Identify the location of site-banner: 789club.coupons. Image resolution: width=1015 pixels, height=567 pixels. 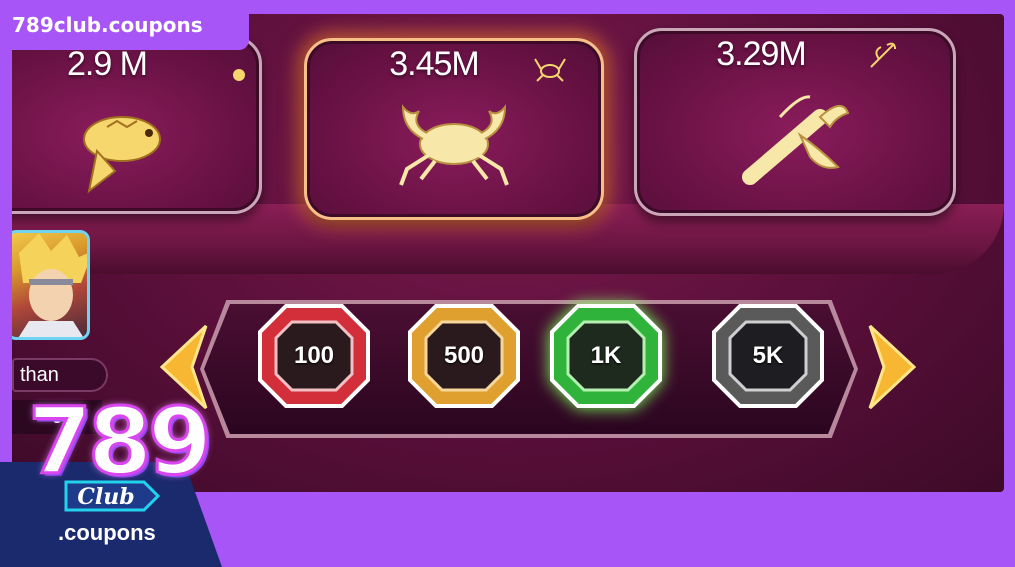
(124, 25).